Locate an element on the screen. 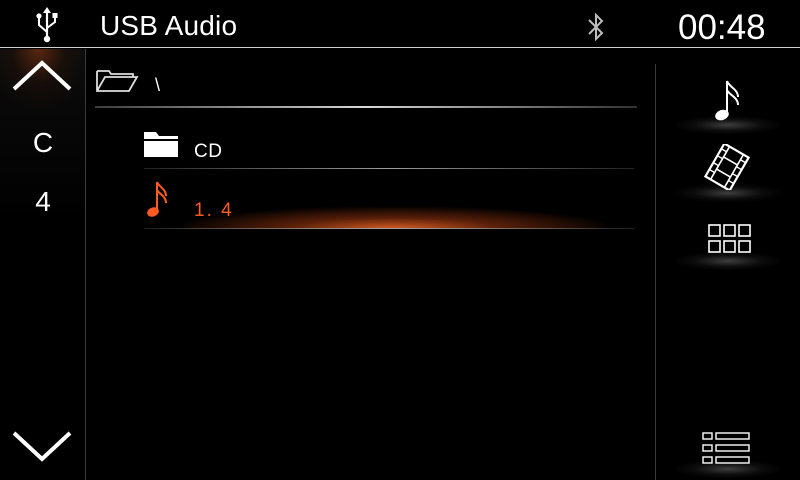 This screenshot has height=480, width=800. usb-icon is located at coordinates (47, 25).